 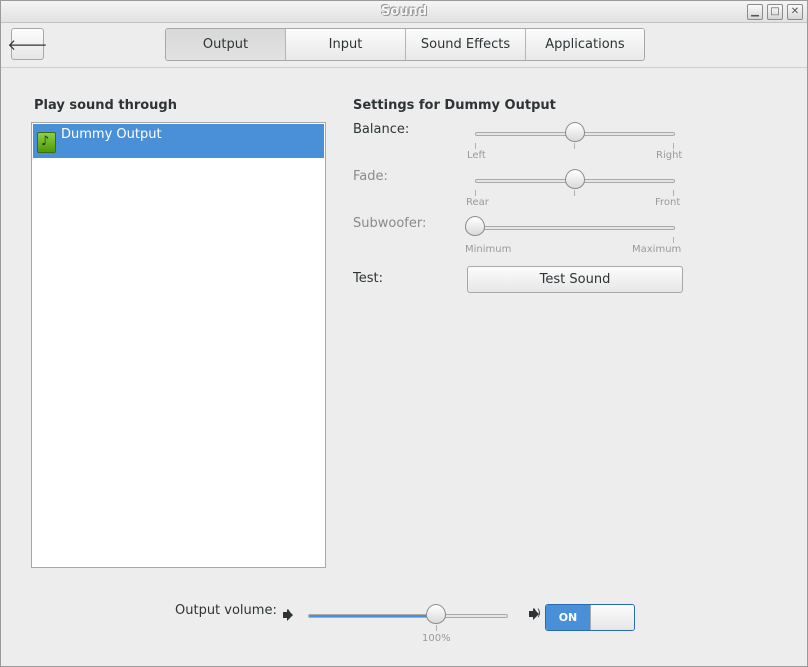 I want to click on device-list-heading: Play sound through, so click(x=105, y=105).